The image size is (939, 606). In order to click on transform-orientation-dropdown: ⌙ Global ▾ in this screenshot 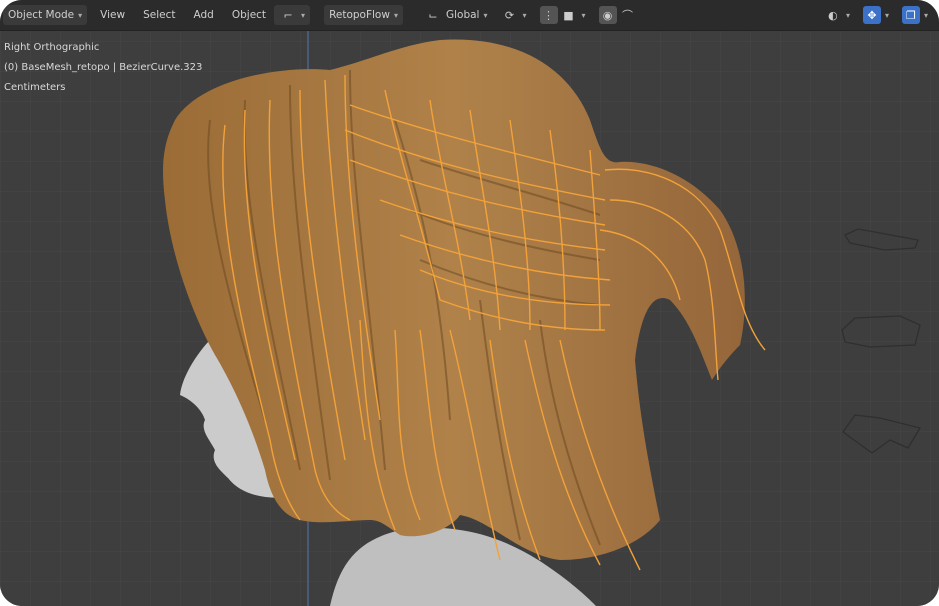, I will do `click(456, 15)`.